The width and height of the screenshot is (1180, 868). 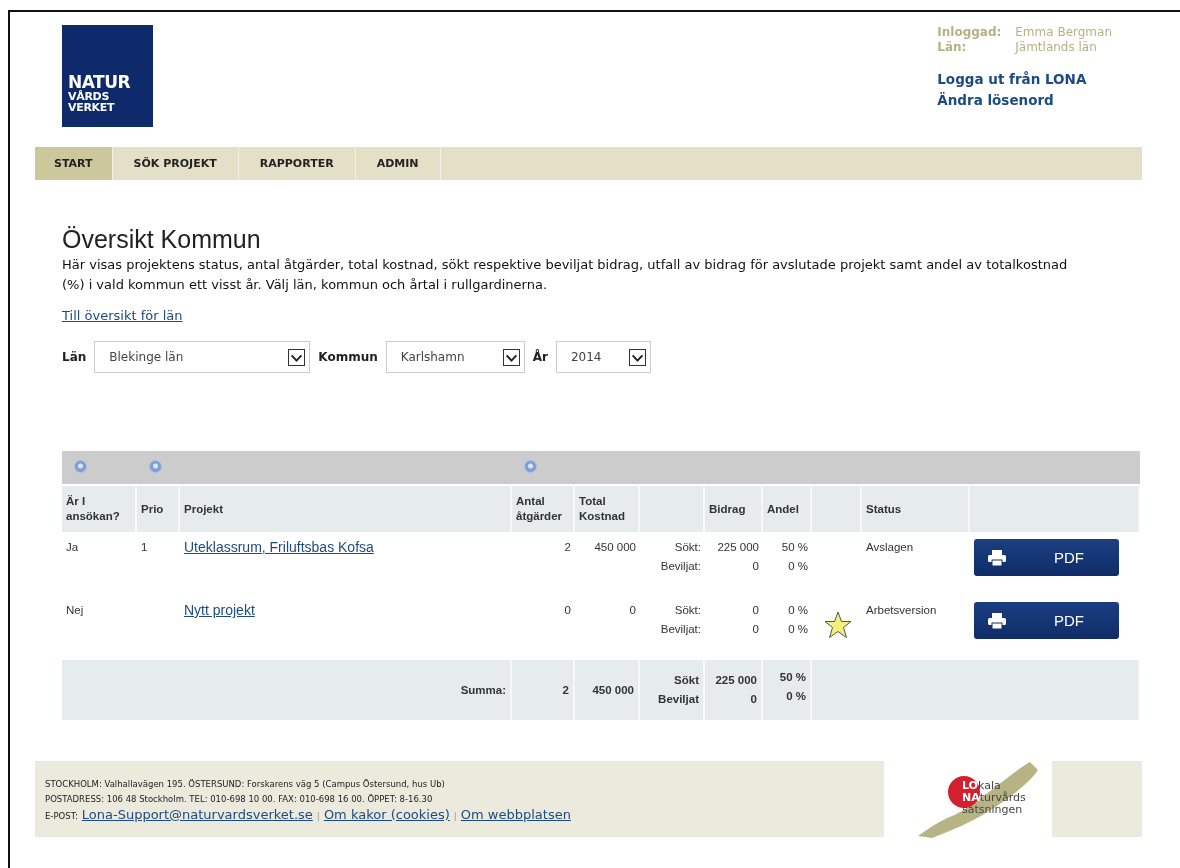 I want to click on intro-text: Här visas projektens status, antal åtgärder, total kostnad, sökt respektive beviljat bidrag, utfall av bidrag för avslutade projekt samt andel av totalkostnad (%) i vald kommun ett visst år. Välj län, kommun och årtal i rullgardinerna., so click(x=565, y=275).